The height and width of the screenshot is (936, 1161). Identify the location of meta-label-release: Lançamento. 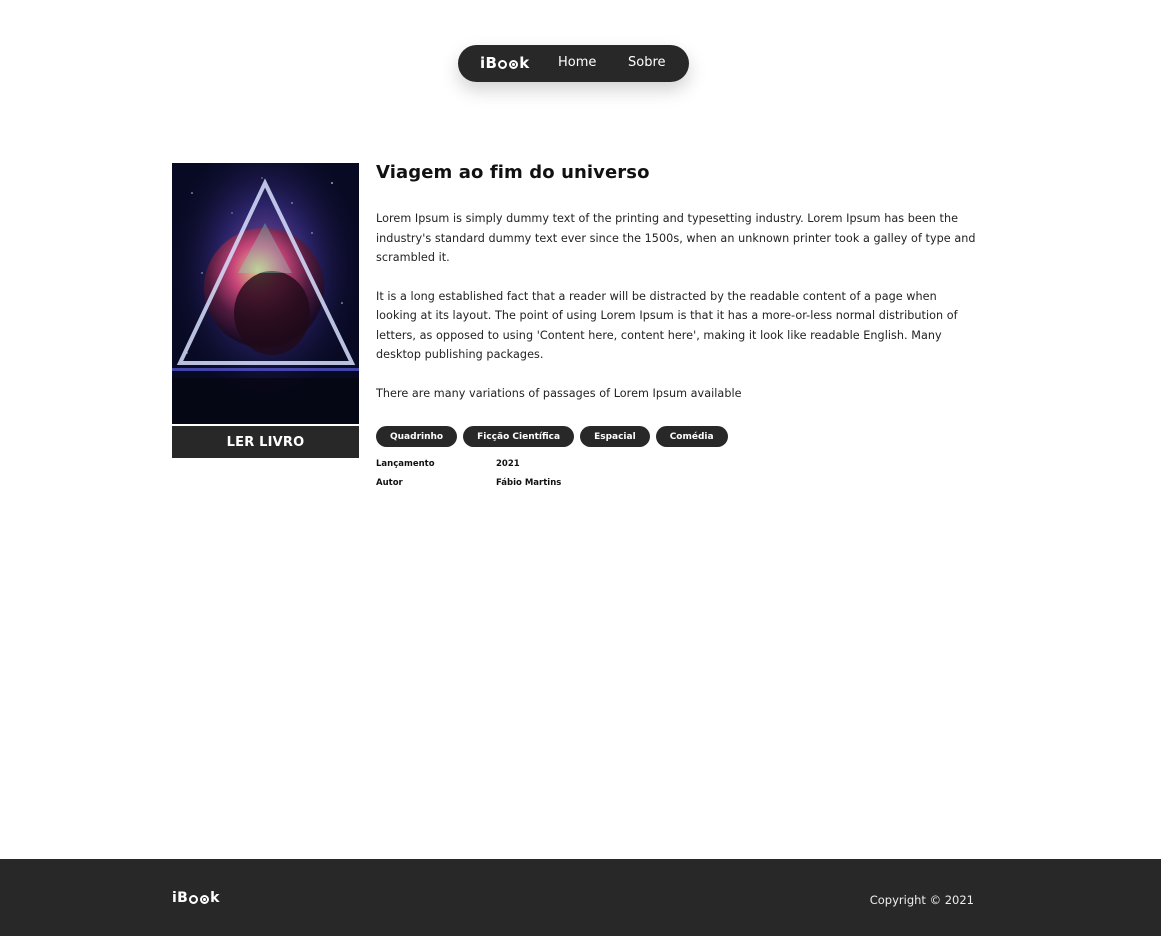
(405, 463).